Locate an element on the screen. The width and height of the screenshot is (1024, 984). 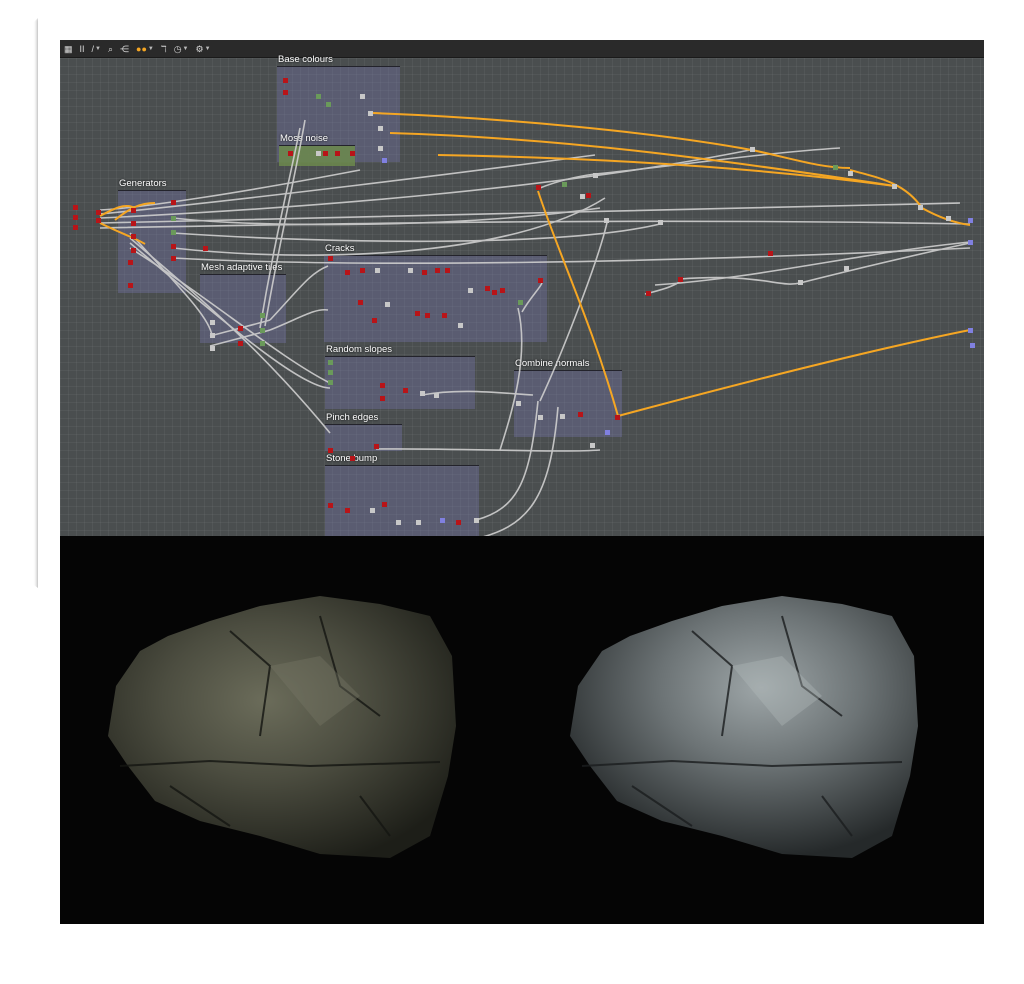
timer-icon: ◷ ▼ is located at coordinates (181, 49).